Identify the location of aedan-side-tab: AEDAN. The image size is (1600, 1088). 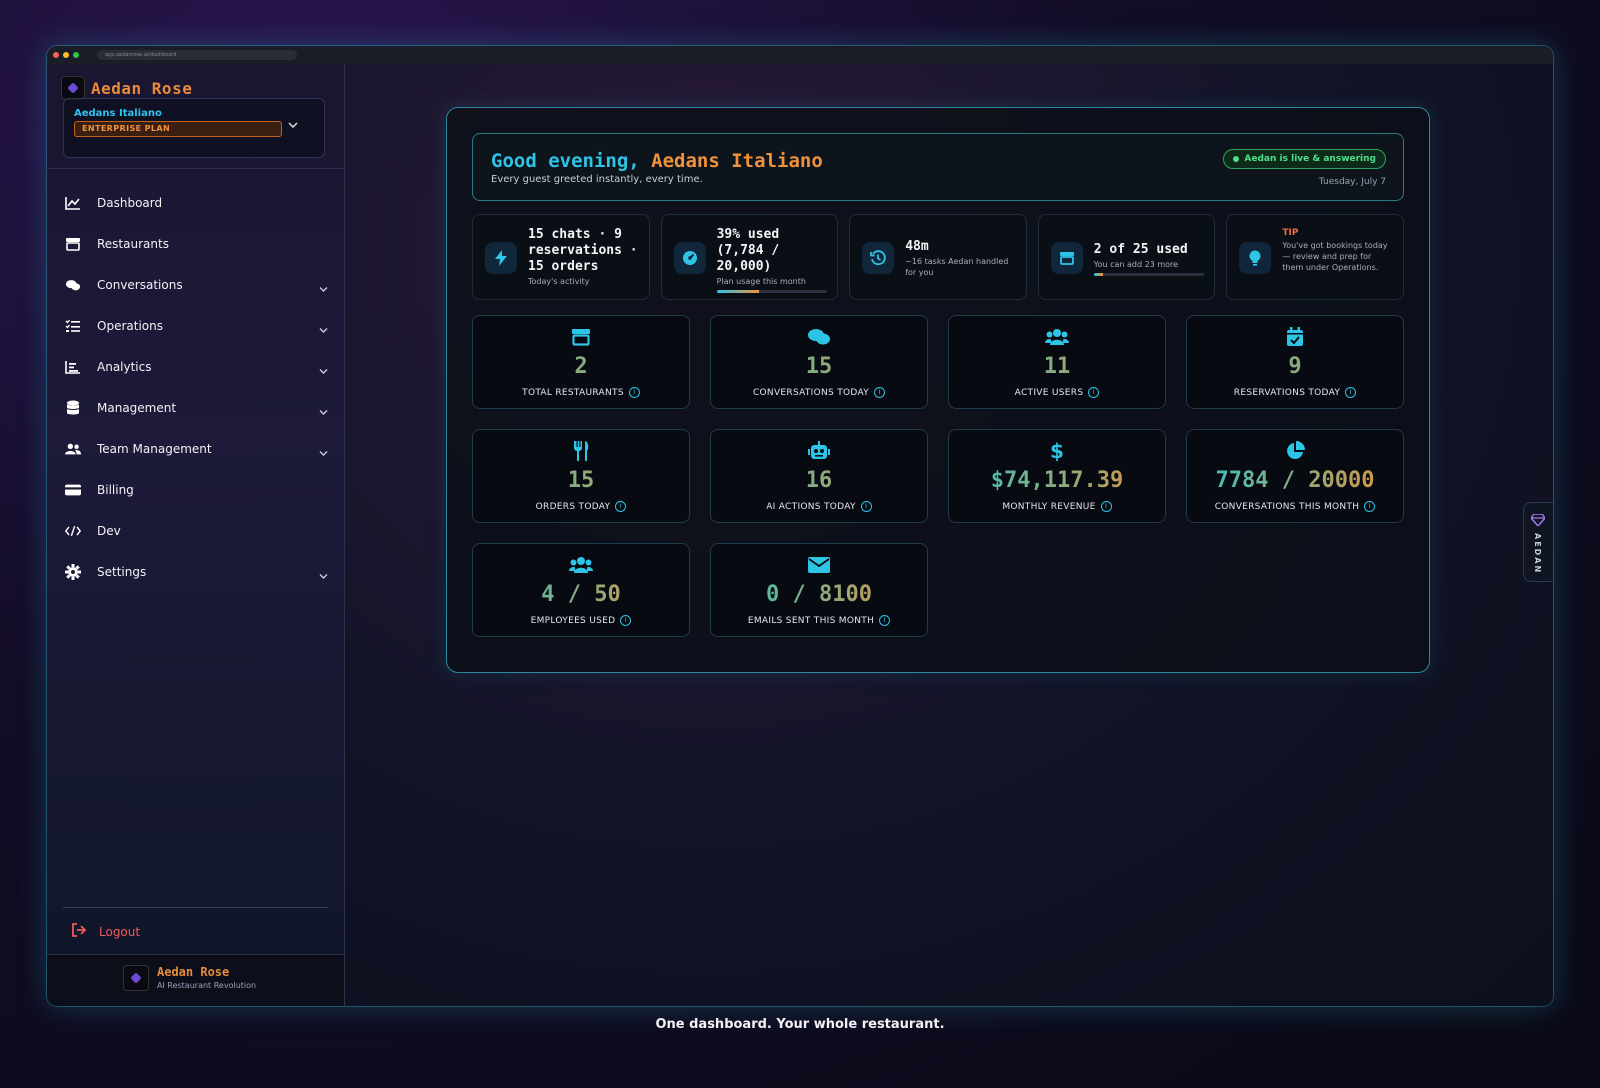
(1538, 542).